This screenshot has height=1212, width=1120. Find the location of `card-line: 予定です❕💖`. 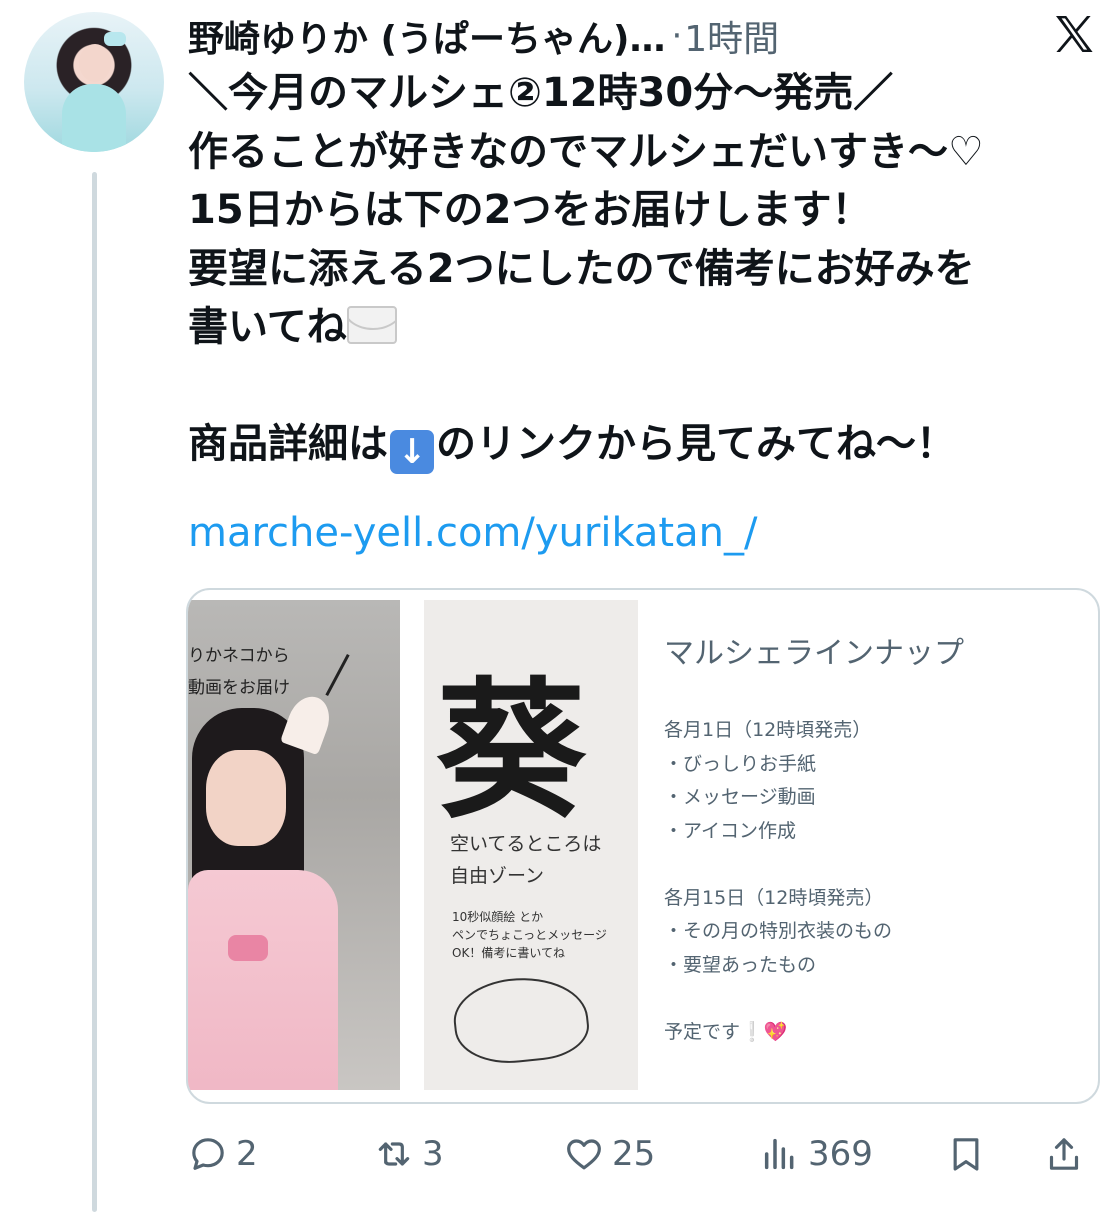

card-line: 予定です❕💖 is located at coordinates (726, 1031).